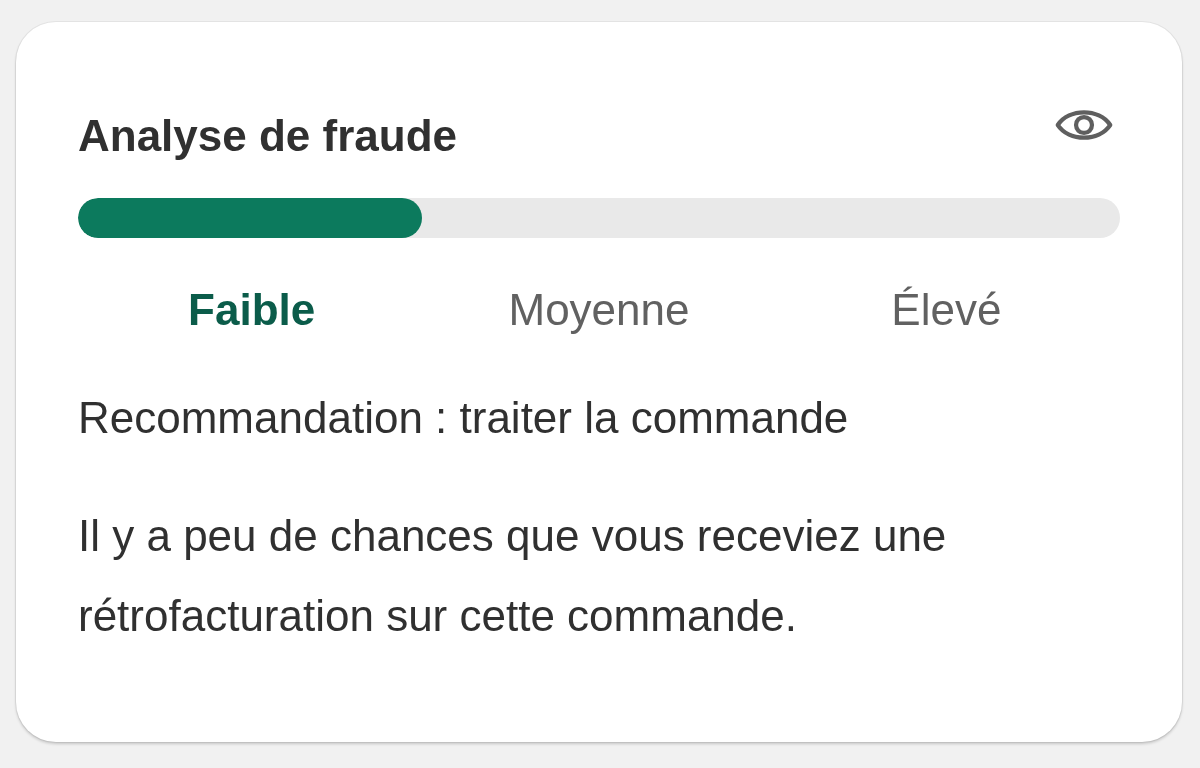 The height and width of the screenshot is (768, 1200). I want to click on risk-level-label: Faible, so click(252, 310).